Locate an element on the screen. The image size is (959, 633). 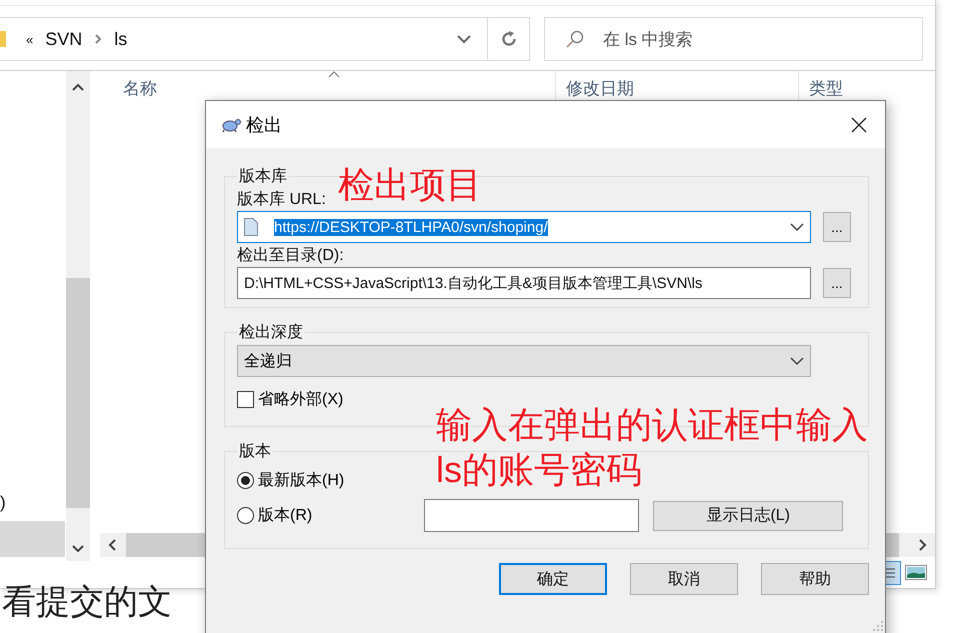
radio-option: 版本(R) is located at coordinates (274, 515).